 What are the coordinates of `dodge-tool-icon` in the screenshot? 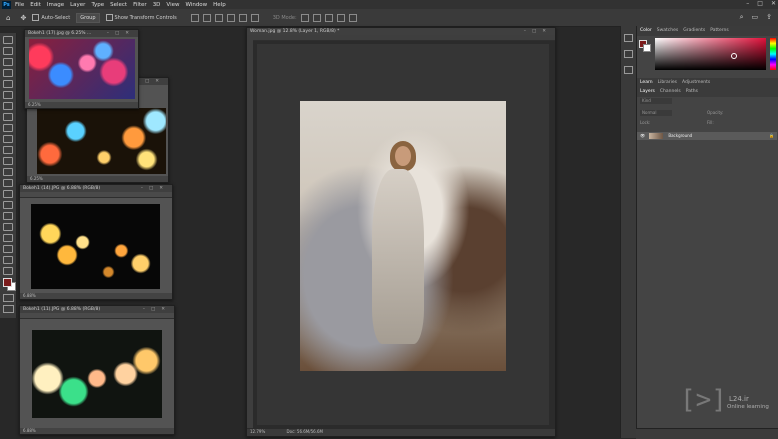 It's located at (8, 194).